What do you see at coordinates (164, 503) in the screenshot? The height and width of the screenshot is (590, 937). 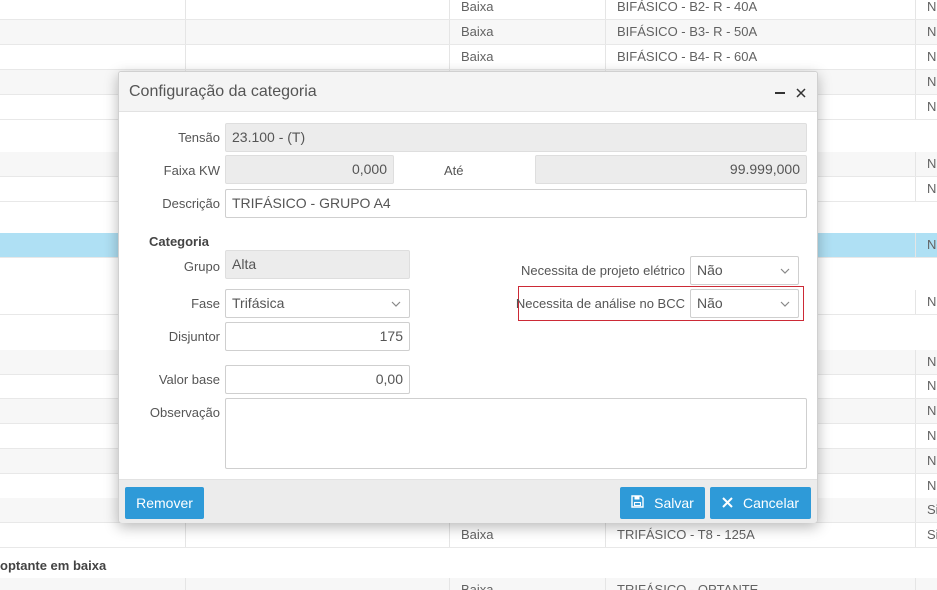 I see `remover-button: Remover` at bounding box center [164, 503].